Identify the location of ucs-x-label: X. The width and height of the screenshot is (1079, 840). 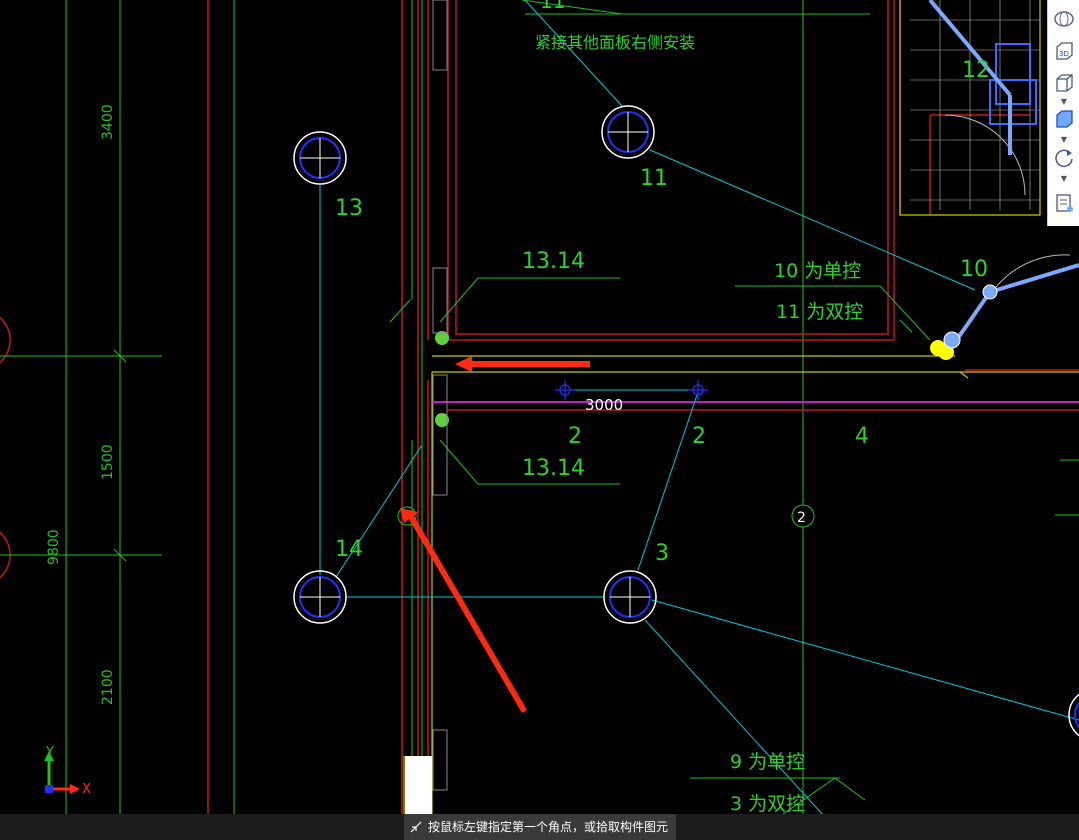
(86, 789).